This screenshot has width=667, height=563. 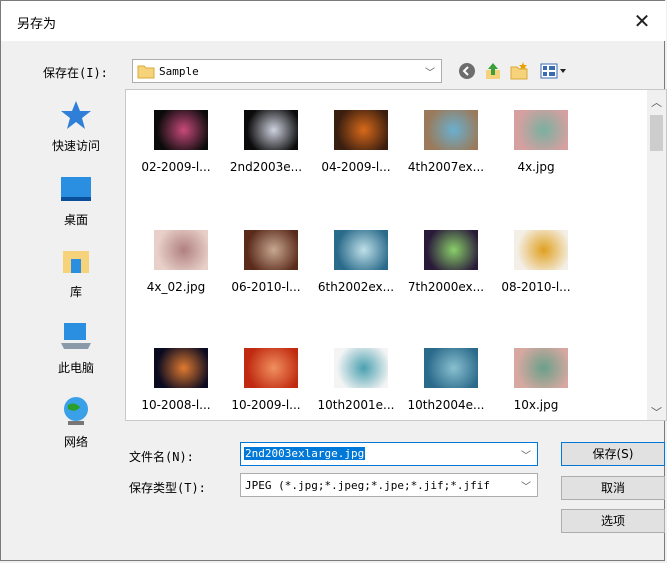 What do you see at coordinates (37, 24) in the screenshot?
I see `dialog-title: 另存为` at bounding box center [37, 24].